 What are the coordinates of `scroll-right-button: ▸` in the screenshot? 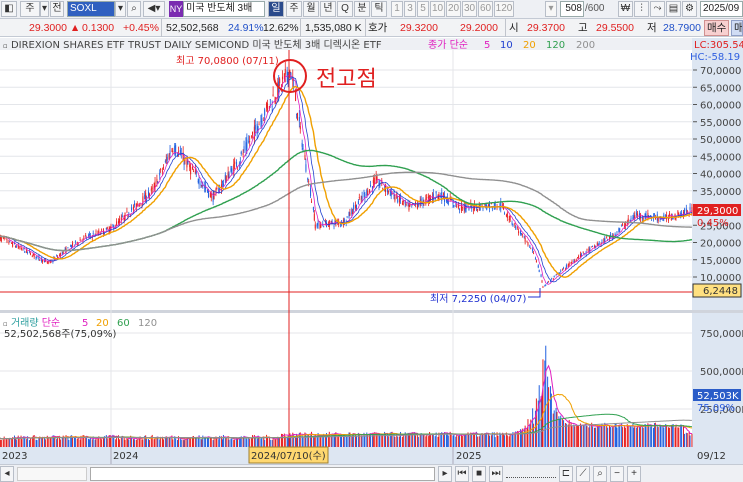 It's located at (445, 473).